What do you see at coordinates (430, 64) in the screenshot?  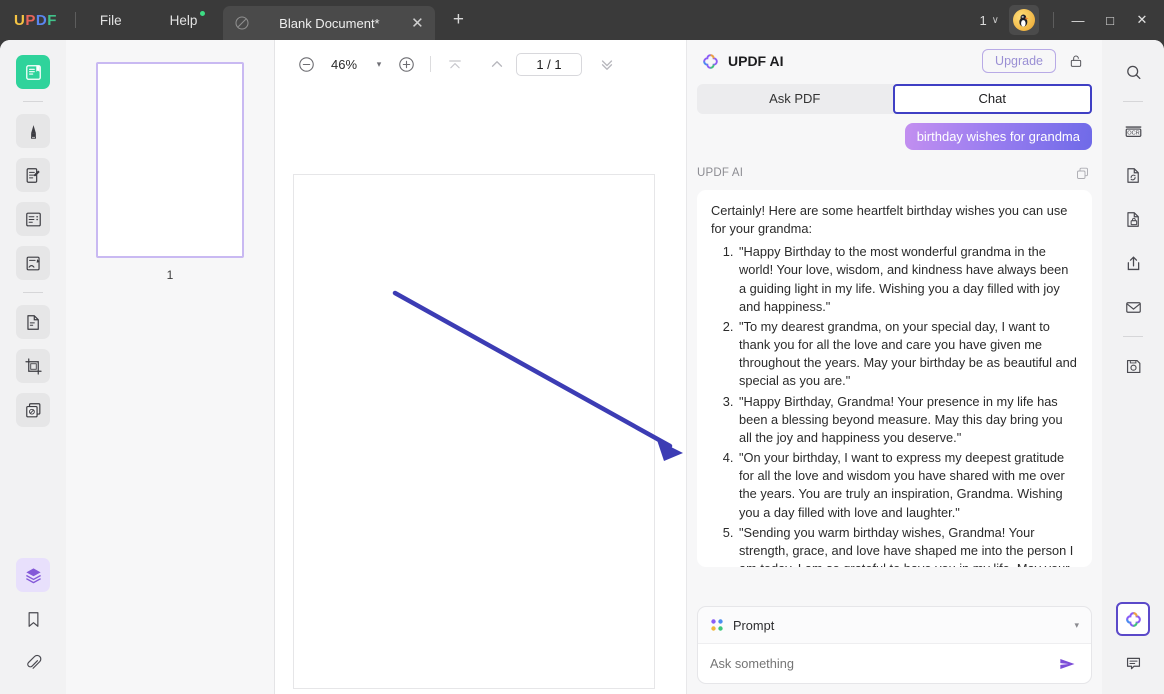 I see `toolbar-divider` at bounding box center [430, 64].